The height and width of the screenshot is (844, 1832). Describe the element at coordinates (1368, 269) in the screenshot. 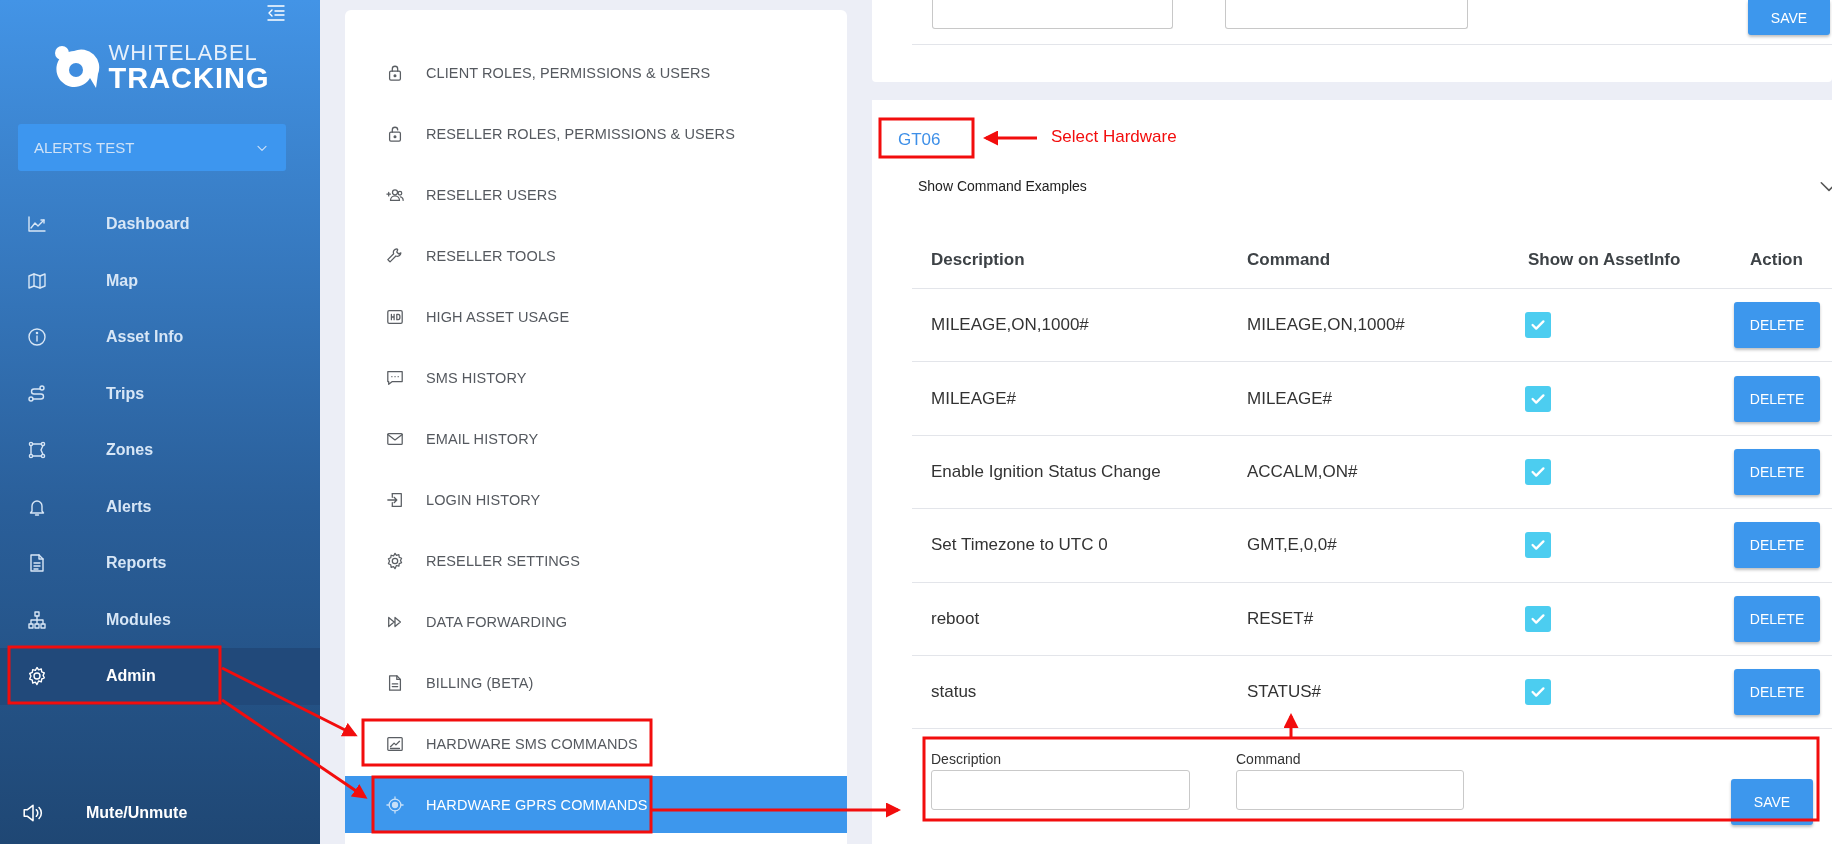

I see `column-header: Command` at that location.